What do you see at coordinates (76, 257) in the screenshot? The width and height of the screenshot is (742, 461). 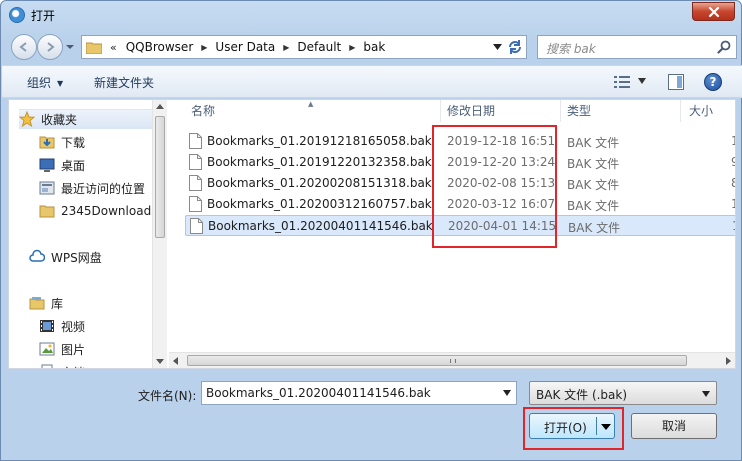 I see `sidebar-item-label: WPS网盘` at bounding box center [76, 257].